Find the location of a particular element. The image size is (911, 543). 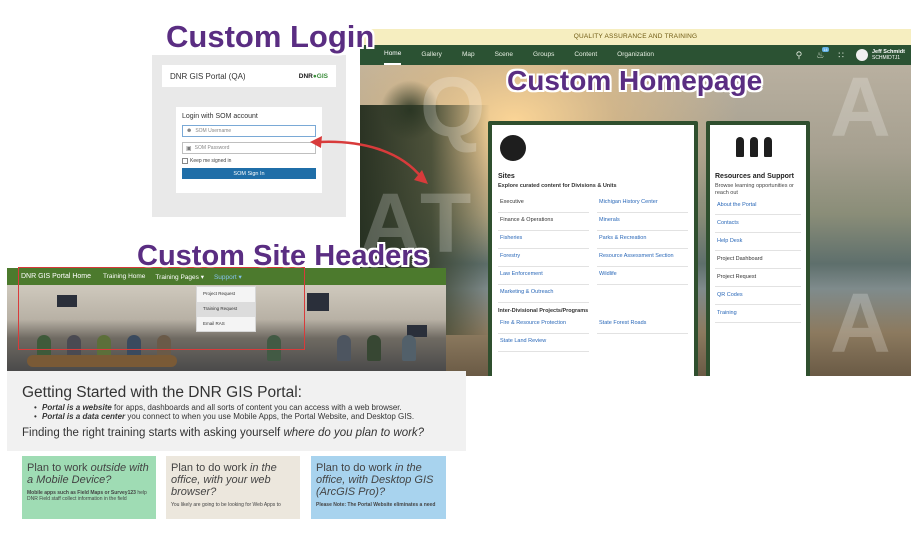

resource-link-training: Training is located at coordinates (758, 314).